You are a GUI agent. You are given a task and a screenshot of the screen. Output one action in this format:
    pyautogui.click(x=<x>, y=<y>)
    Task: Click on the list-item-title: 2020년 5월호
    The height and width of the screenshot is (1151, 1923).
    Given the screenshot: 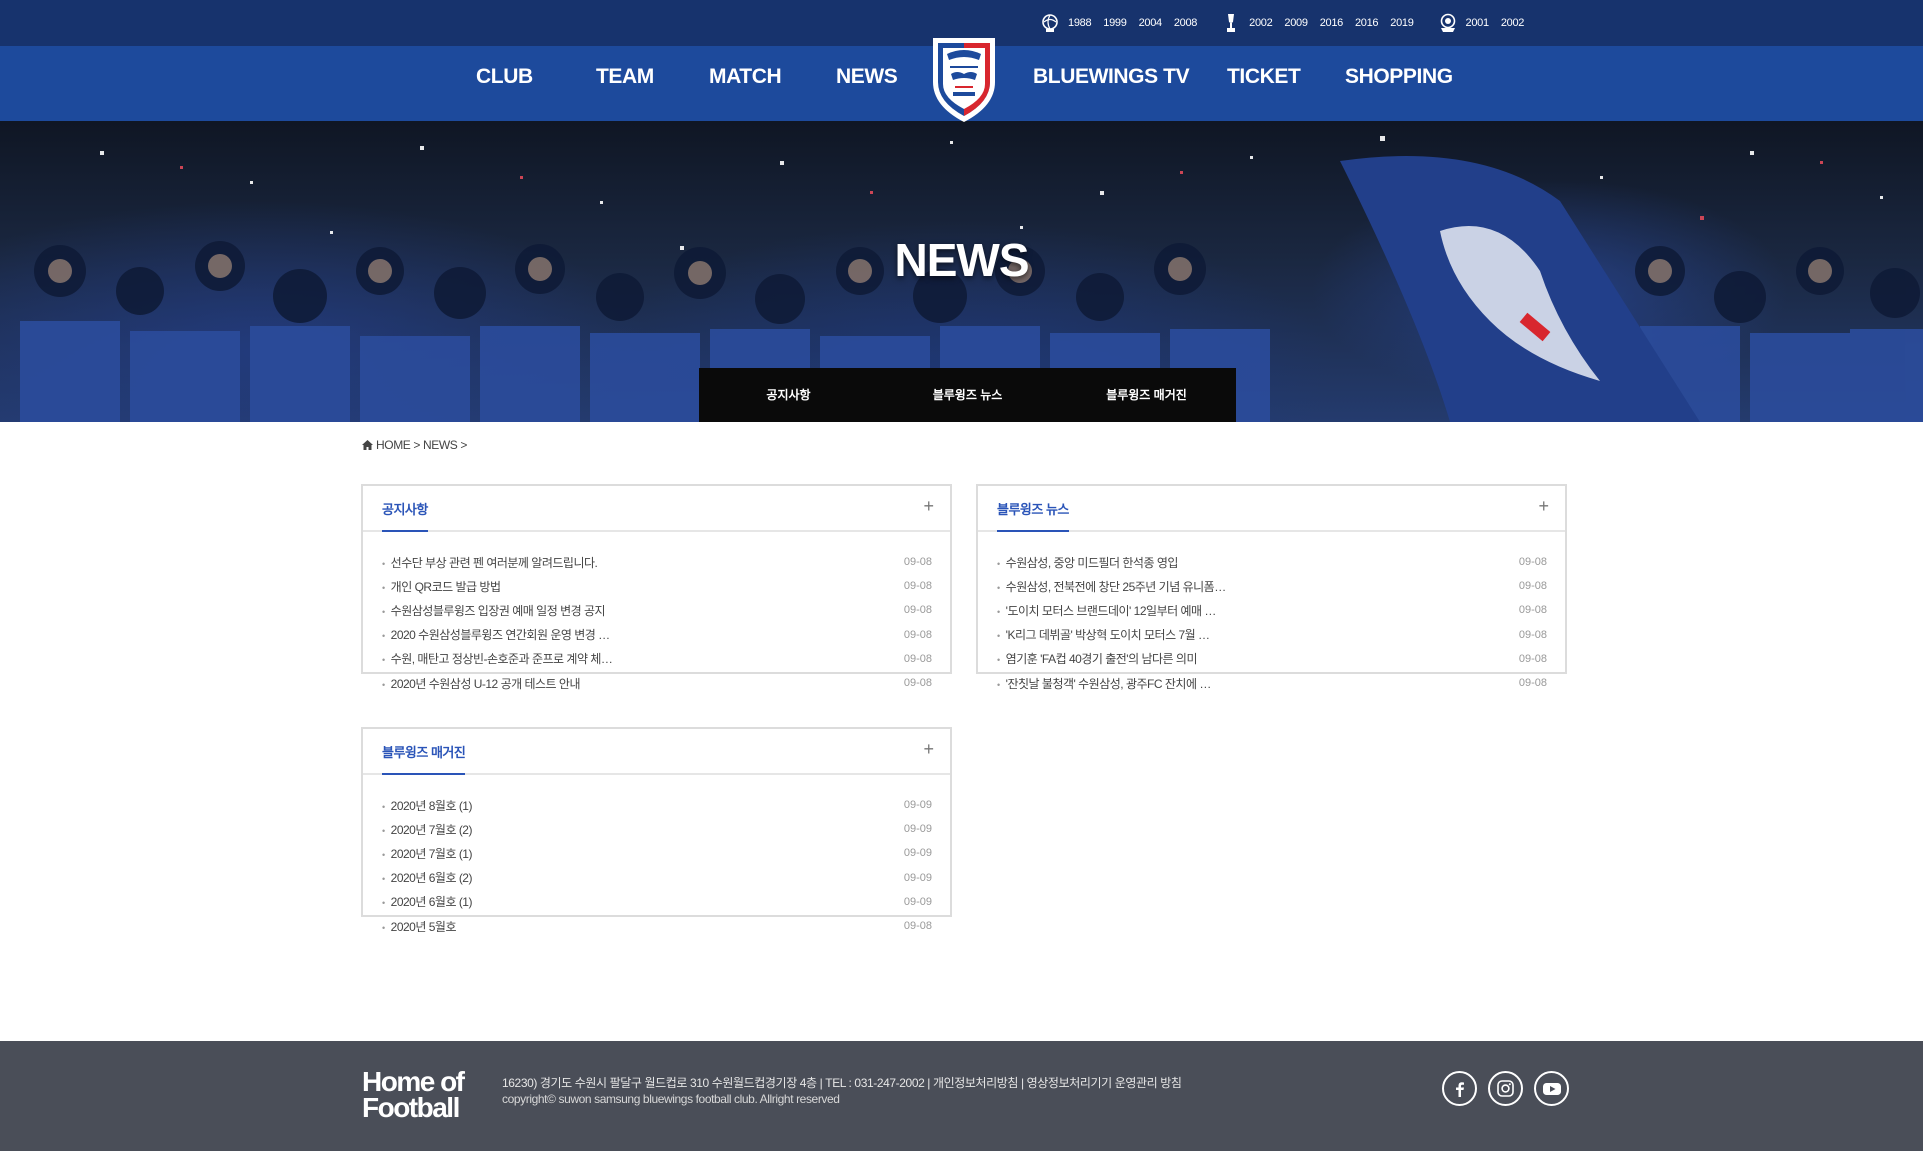 What is the action you would take?
    pyautogui.click(x=419, y=926)
    